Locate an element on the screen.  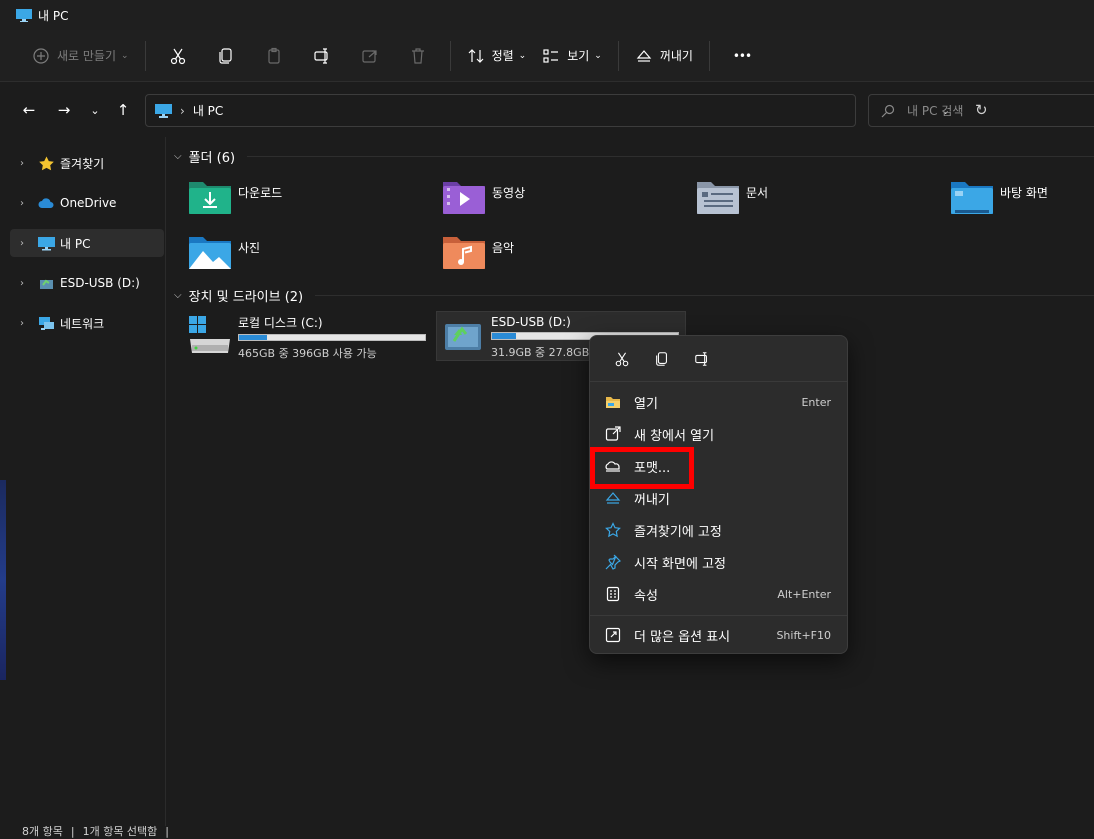
folder-desktop: 바탕 화면 is located at coordinates (999, 197).